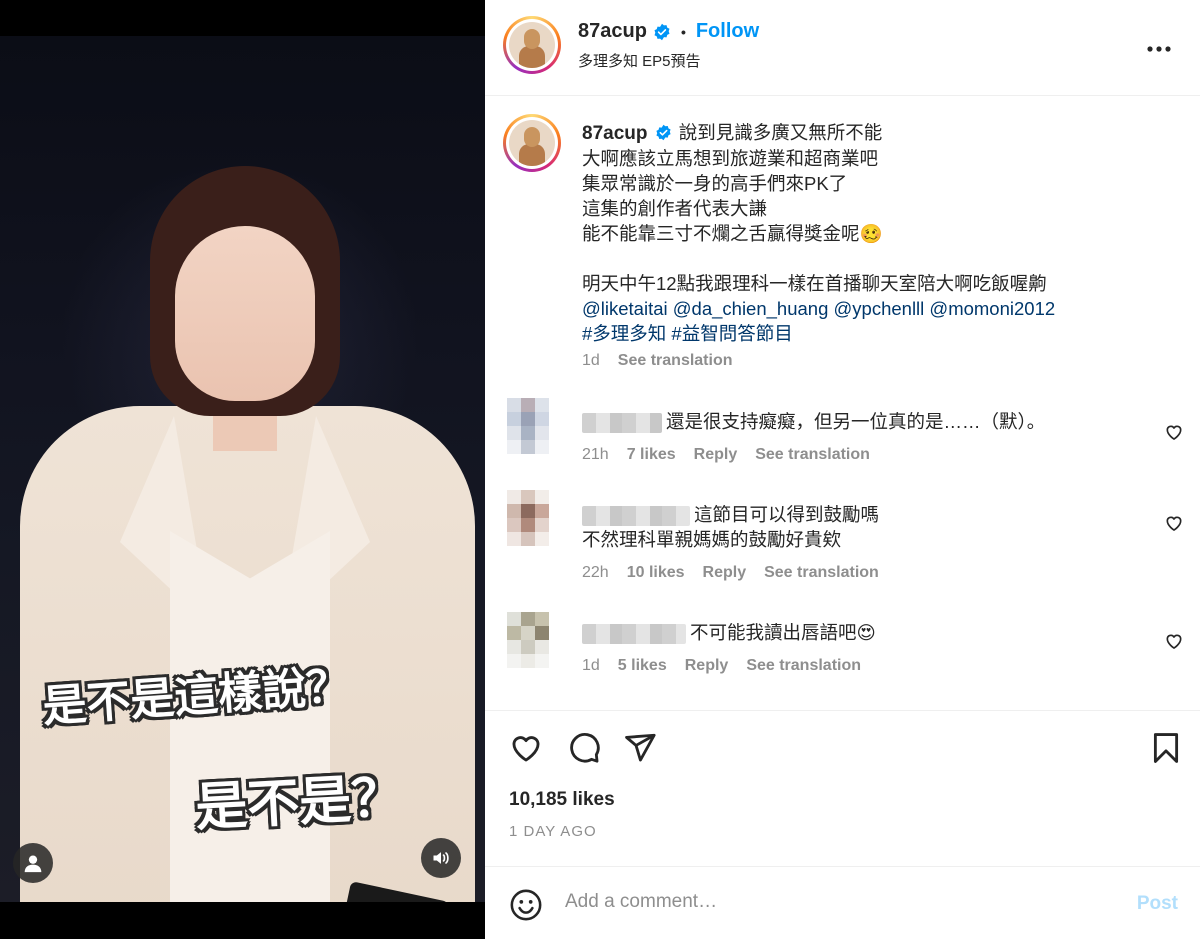 The image size is (1200, 939). What do you see at coordinates (595, 455) in the screenshot?
I see `comment-time: 21h` at bounding box center [595, 455].